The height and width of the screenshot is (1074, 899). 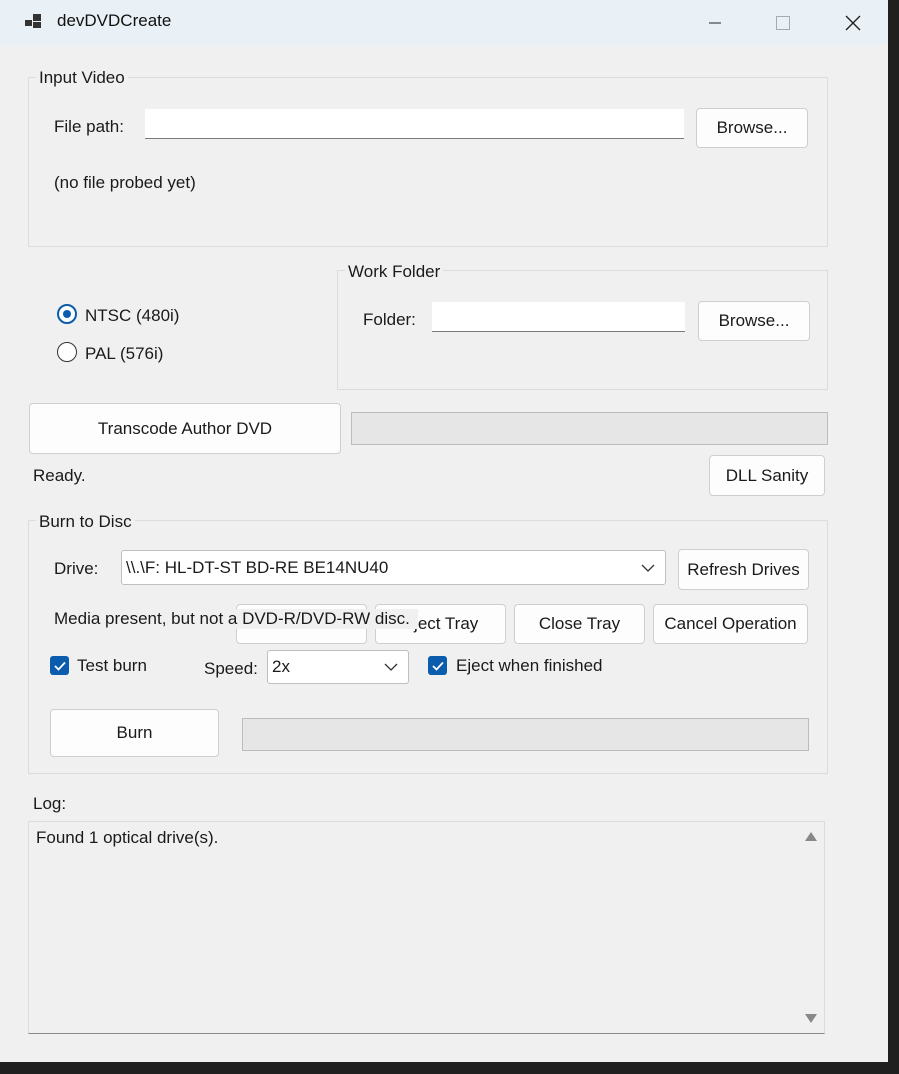 What do you see at coordinates (767, 475) in the screenshot?
I see `dll-sanity-button: DLL Sanity` at bounding box center [767, 475].